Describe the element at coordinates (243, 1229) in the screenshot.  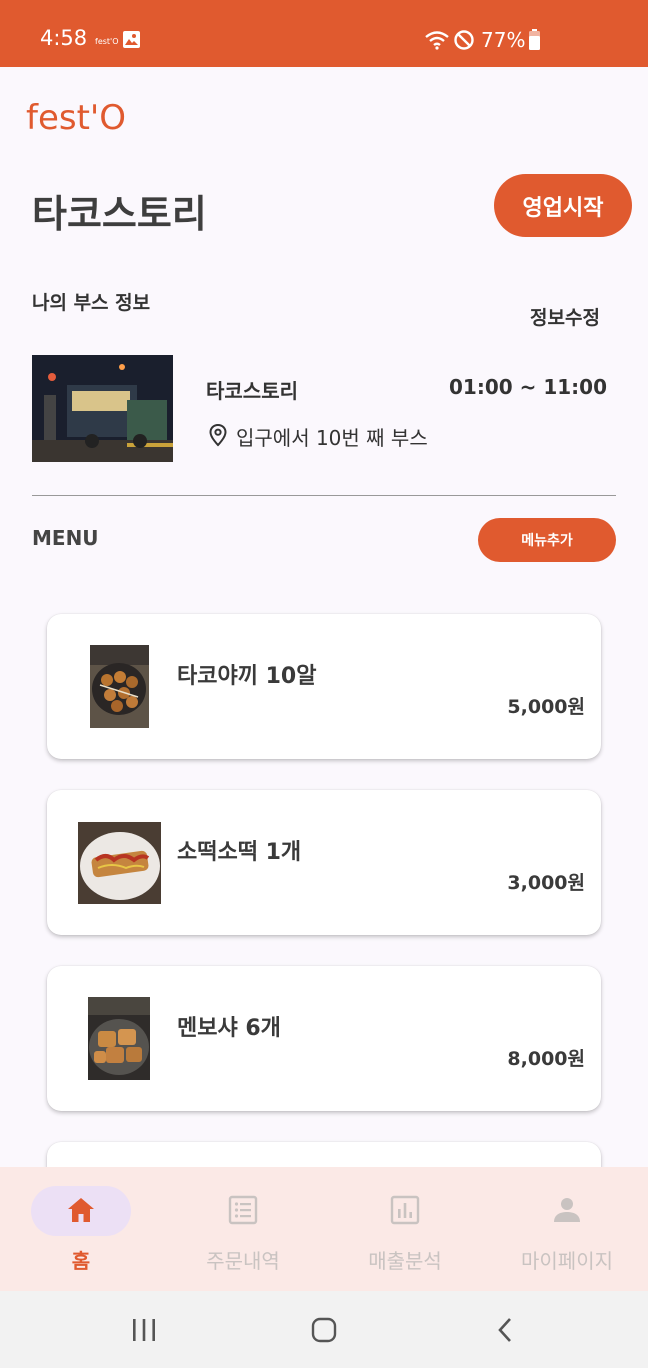
I see `nav-item-orders: 주문내역` at that location.